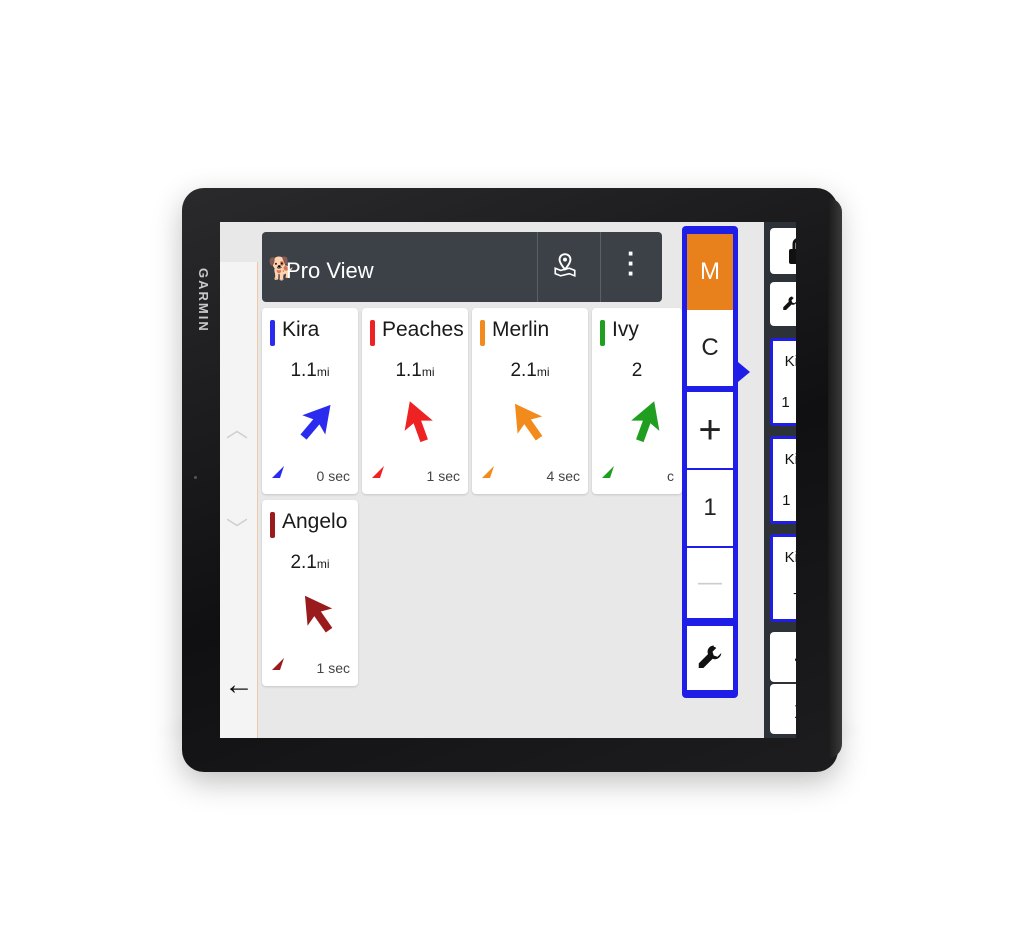 This screenshot has width=1024, height=947. Describe the element at coordinates (670, 476) in the screenshot. I see `dog-update-age: c` at that location.